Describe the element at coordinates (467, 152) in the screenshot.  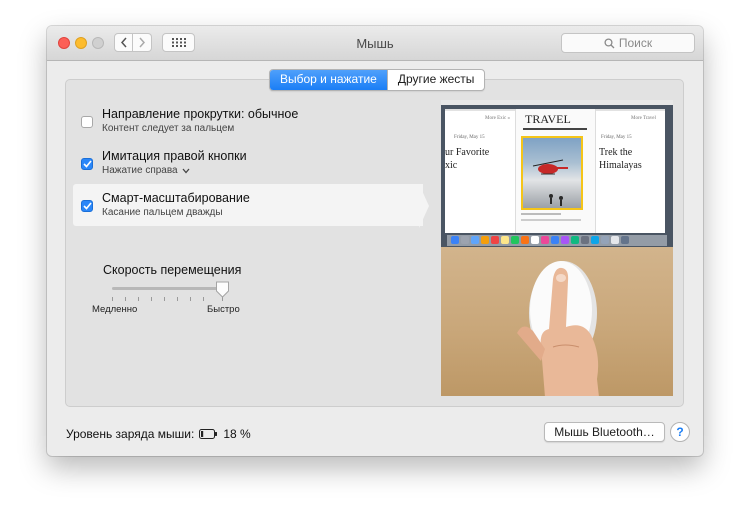
I see `left-headline-1: ur Favorite` at that location.